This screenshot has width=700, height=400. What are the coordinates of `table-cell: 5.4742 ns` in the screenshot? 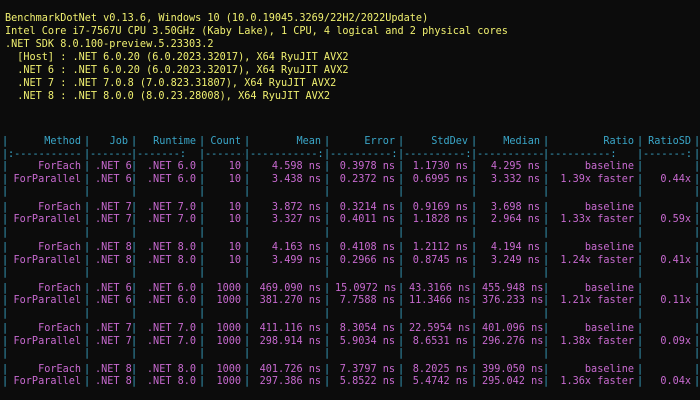 It's located at (440, 381).